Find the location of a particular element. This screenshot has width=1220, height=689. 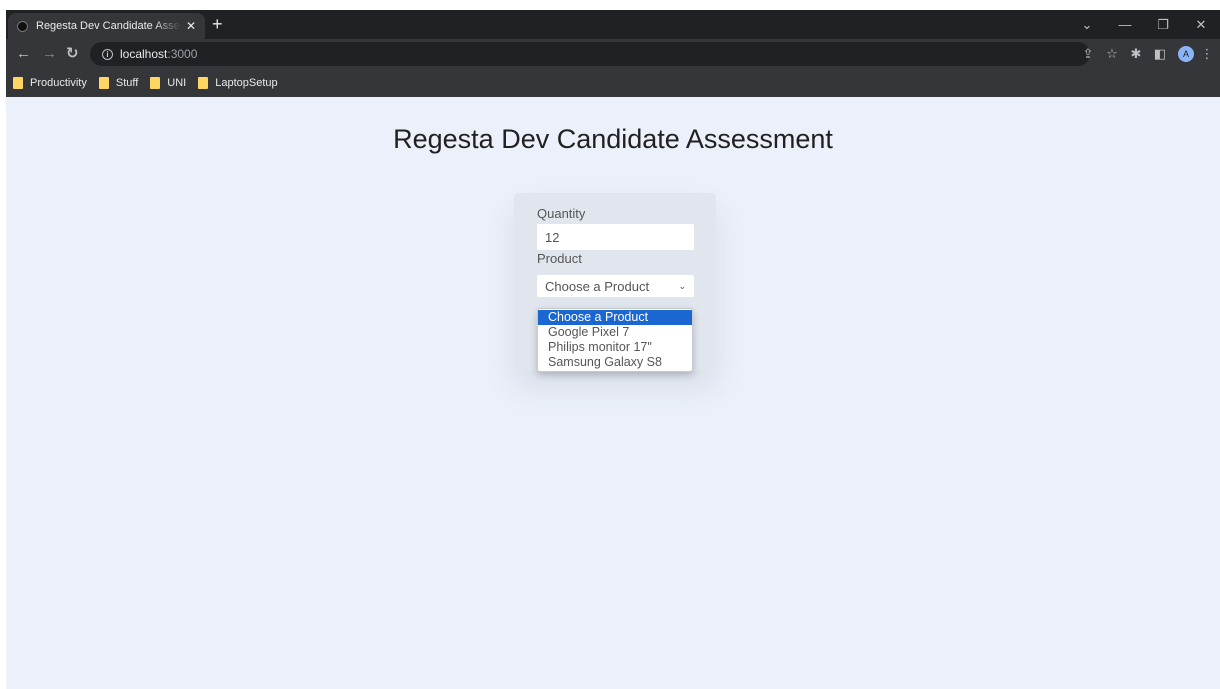

bookmark-productivity: Productivity is located at coordinates (50, 83).